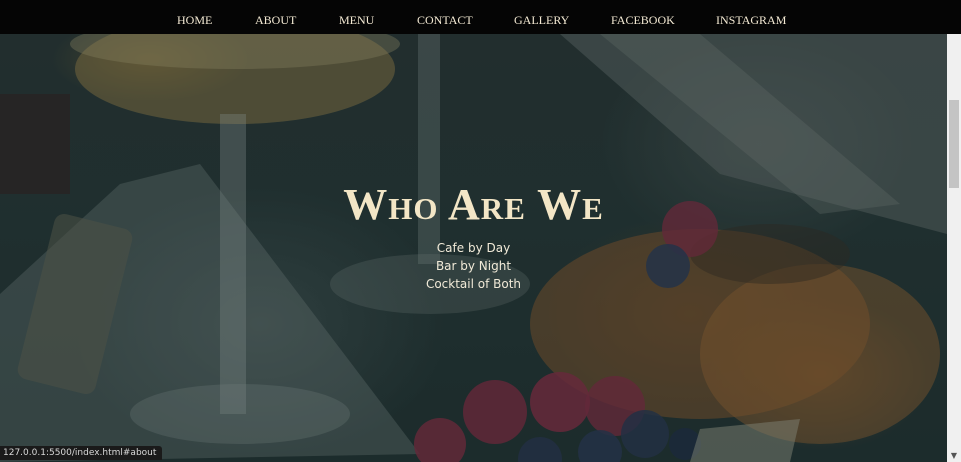  I want to click on tagline-cafe: Cafe by Day, so click(473, 248).